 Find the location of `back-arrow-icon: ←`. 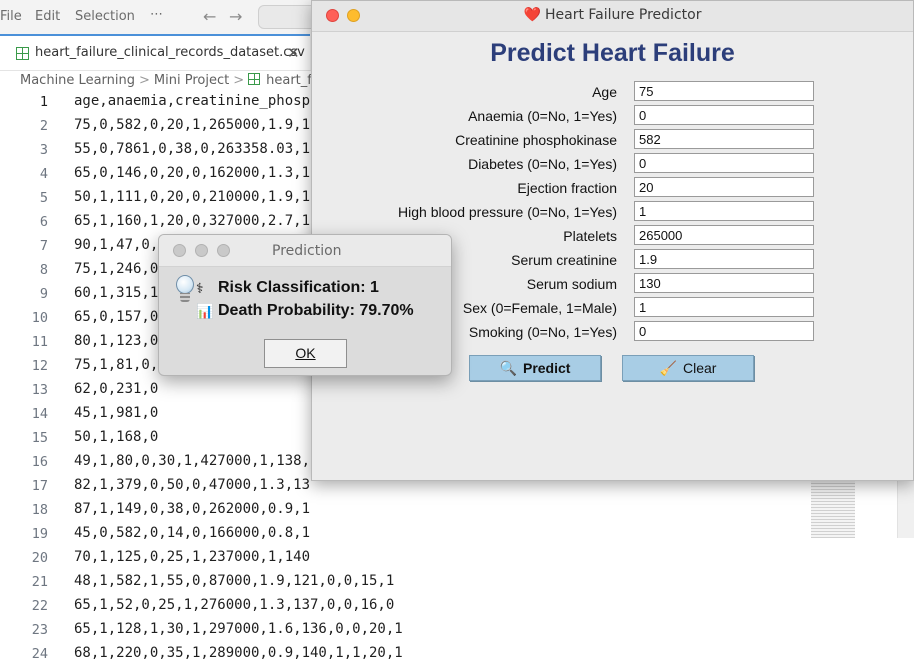

back-arrow-icon: ← is located at coordinates (209, 16).